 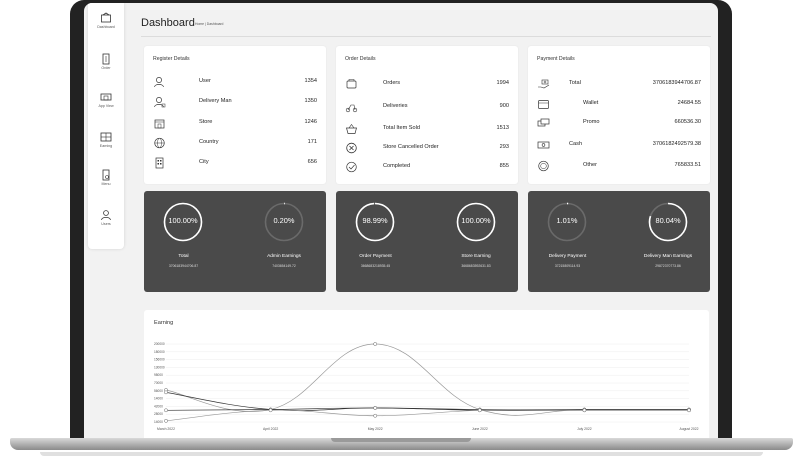 I want to click on dashboard-icon, so click(x=106, y=17).